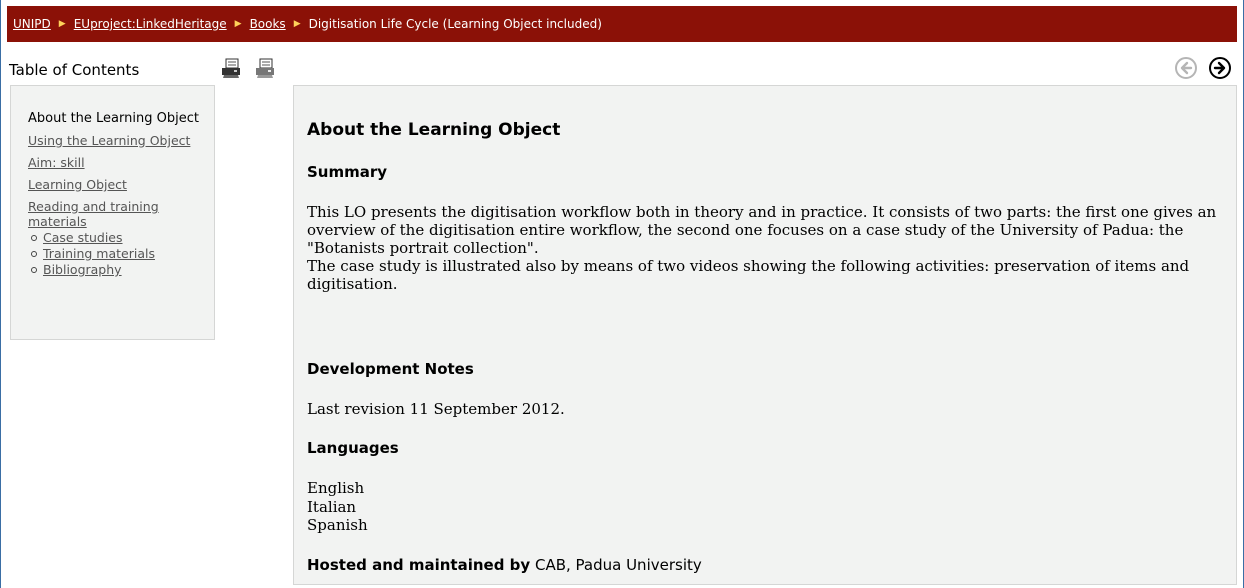 This screenshot has width=1244, height=588. I want to click on language-item: English, so click(336, 488).